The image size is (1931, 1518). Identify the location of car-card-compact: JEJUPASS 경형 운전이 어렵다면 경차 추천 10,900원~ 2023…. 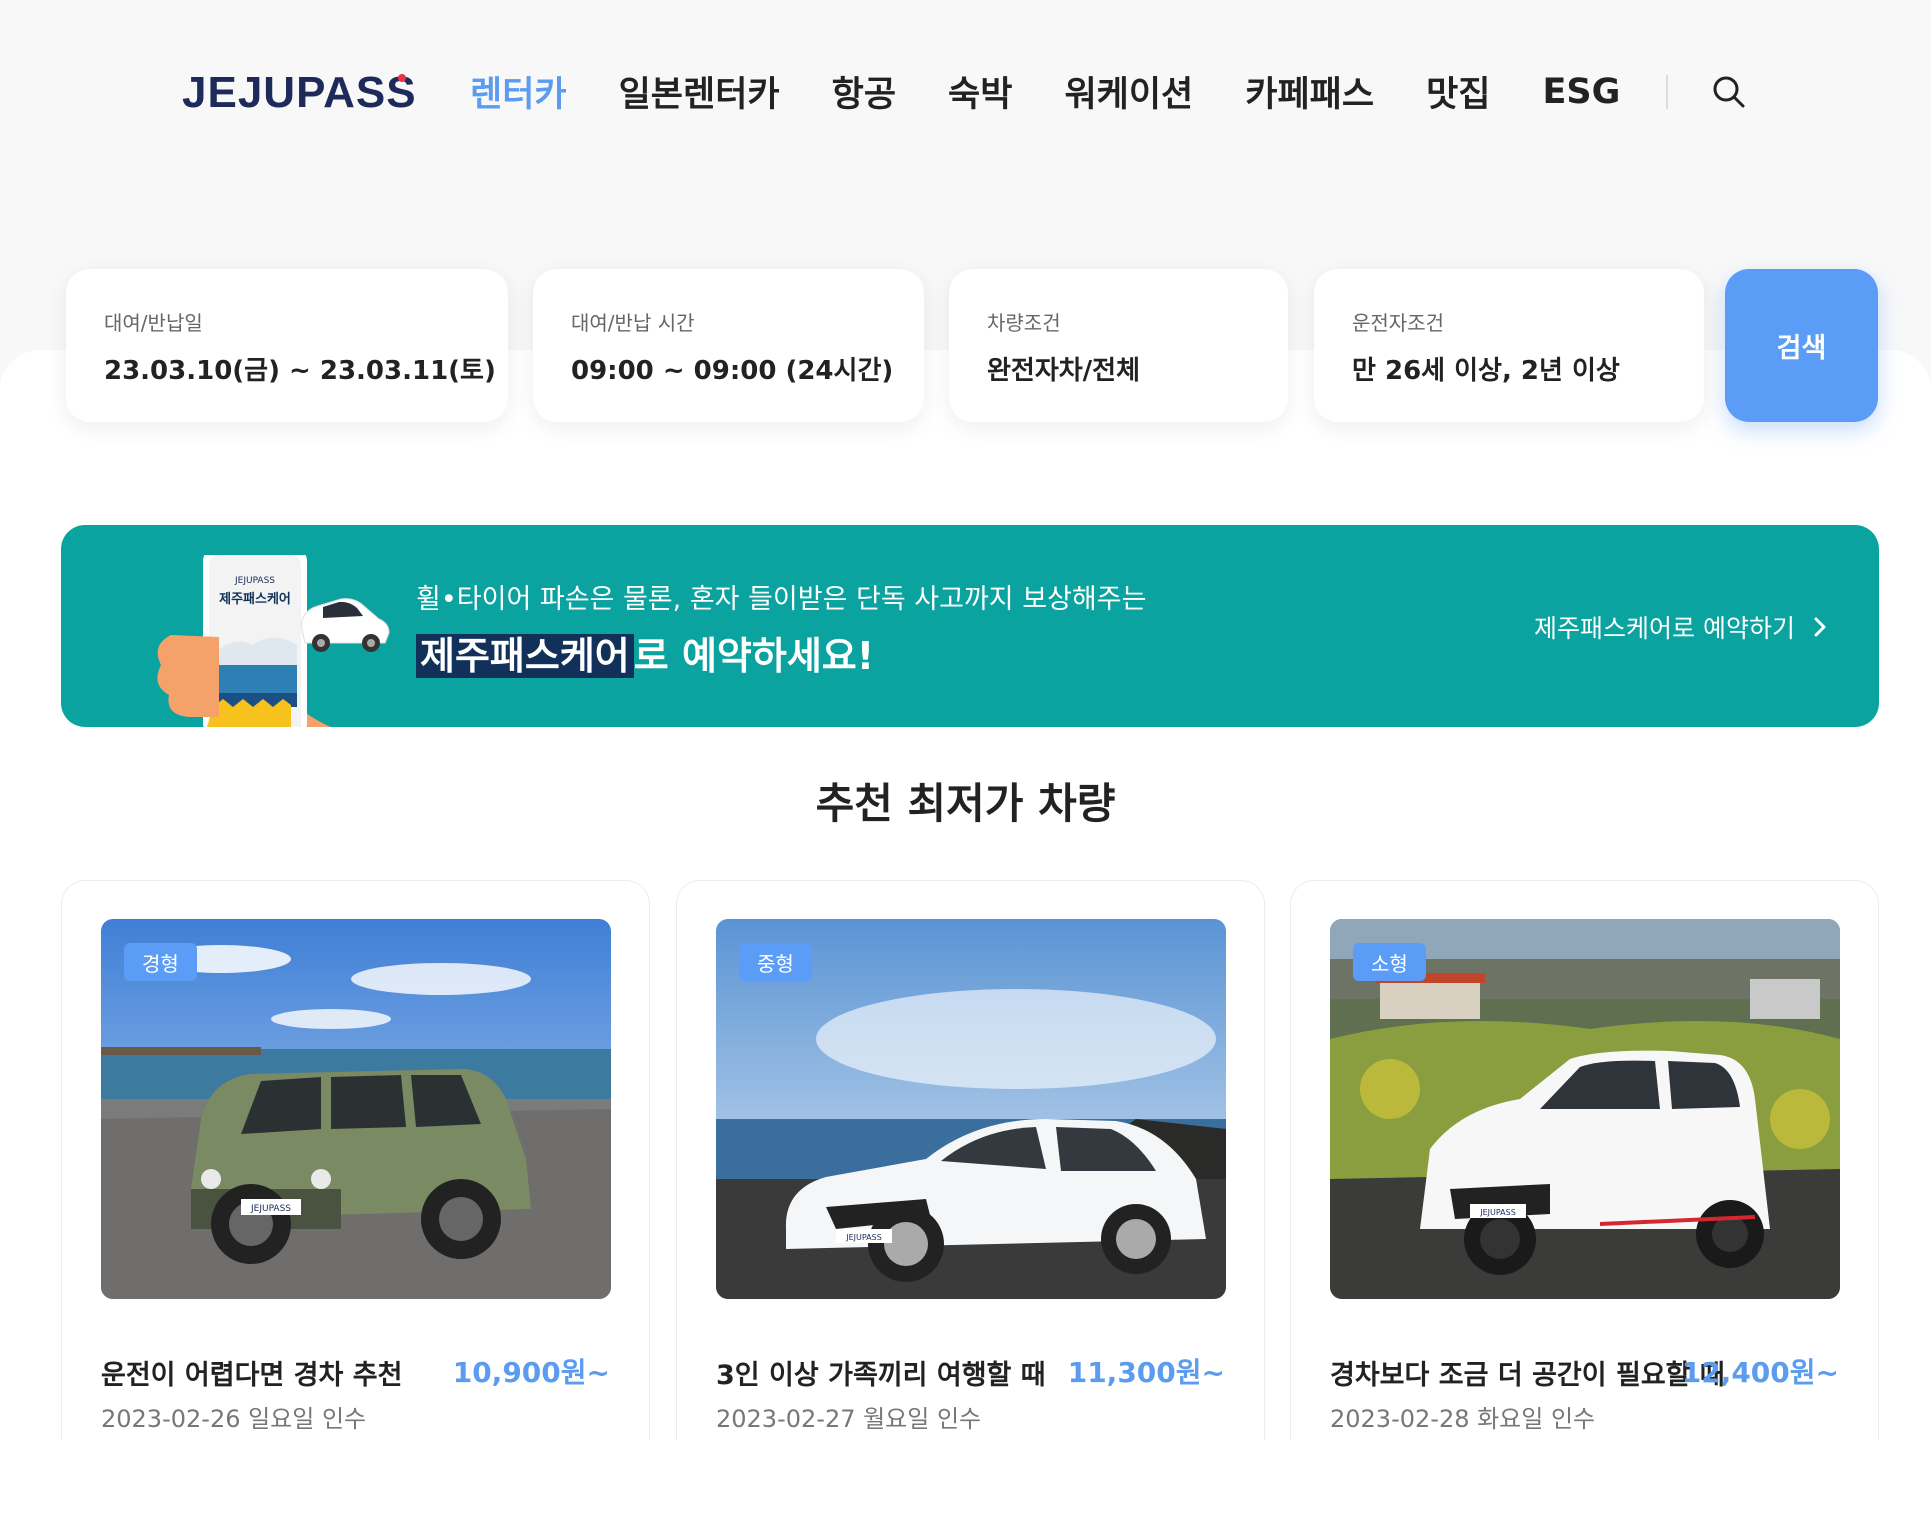
(355, 1160).